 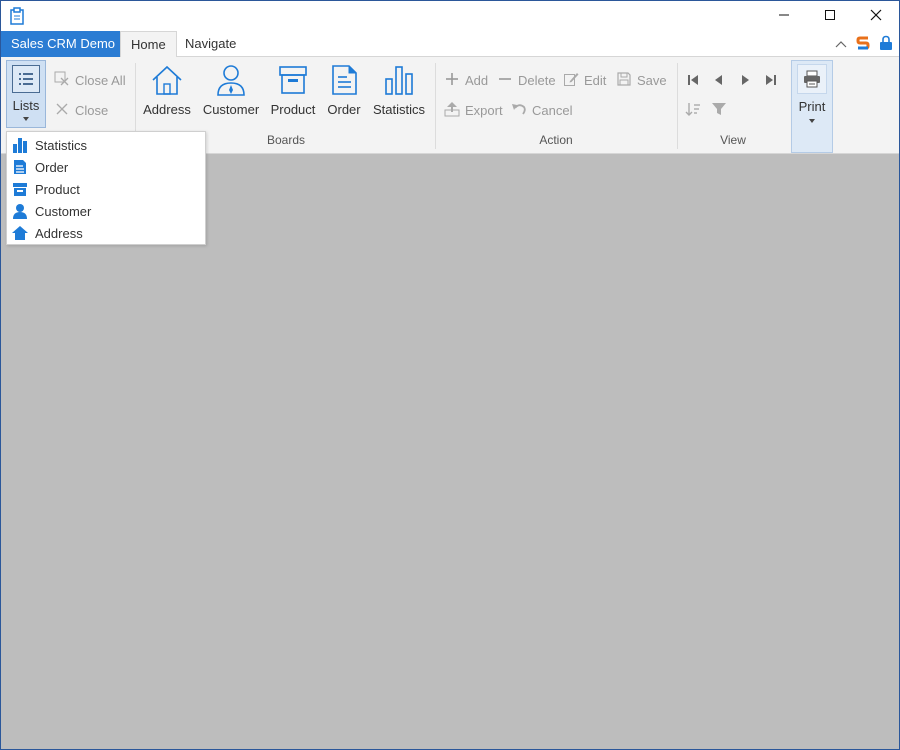 I want to click on product-board-button: Product, so click(x=293, y=94).